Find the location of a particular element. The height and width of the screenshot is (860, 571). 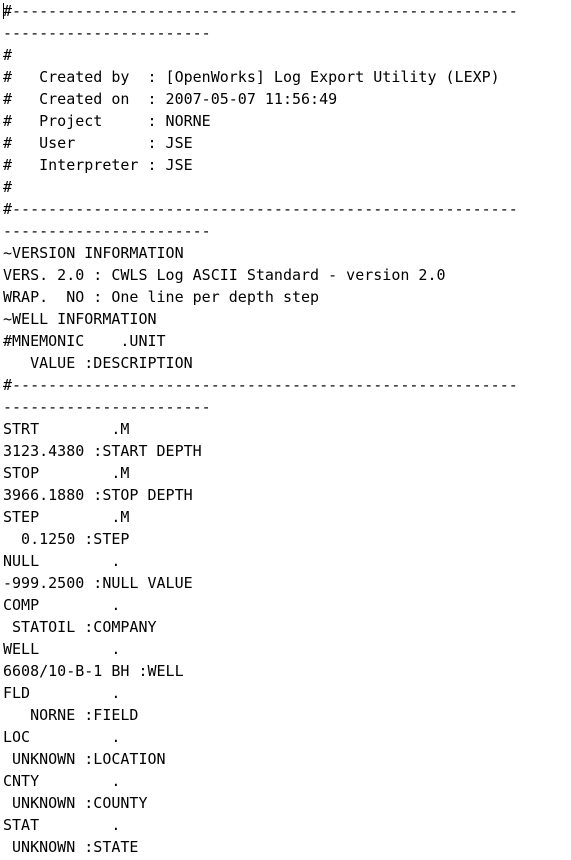

text-line: UNKNOWN :STATE is located at coordinates (71, 847).